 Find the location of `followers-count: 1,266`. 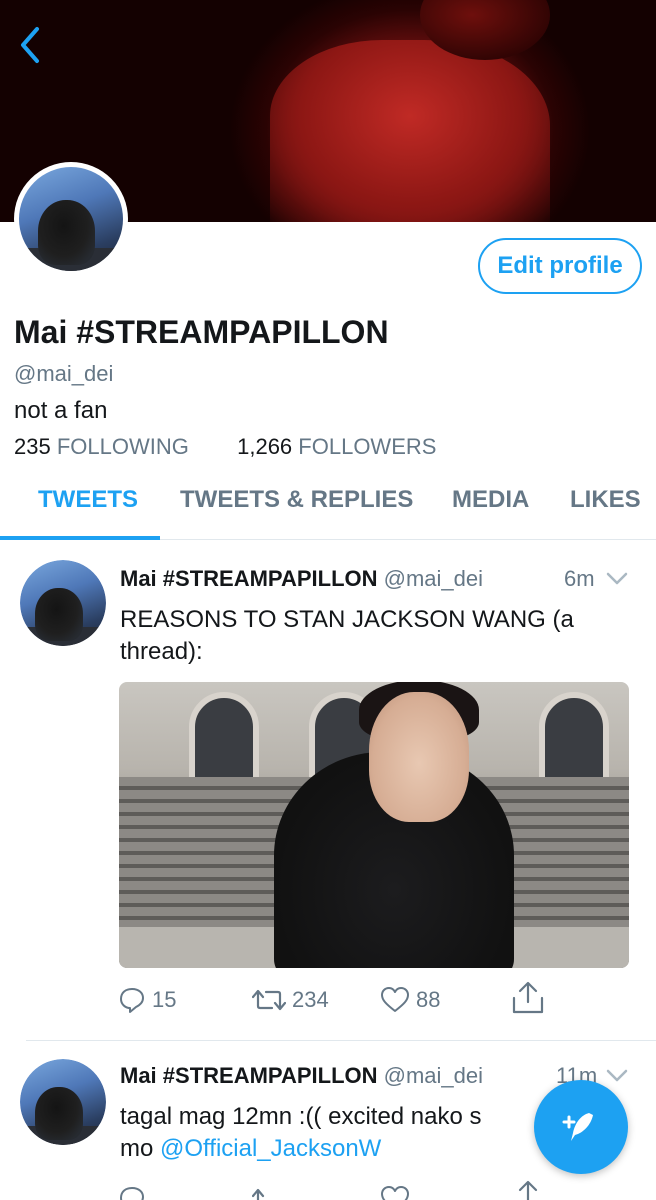

followers-count: 1,266 is located at coordinates (265, 446).